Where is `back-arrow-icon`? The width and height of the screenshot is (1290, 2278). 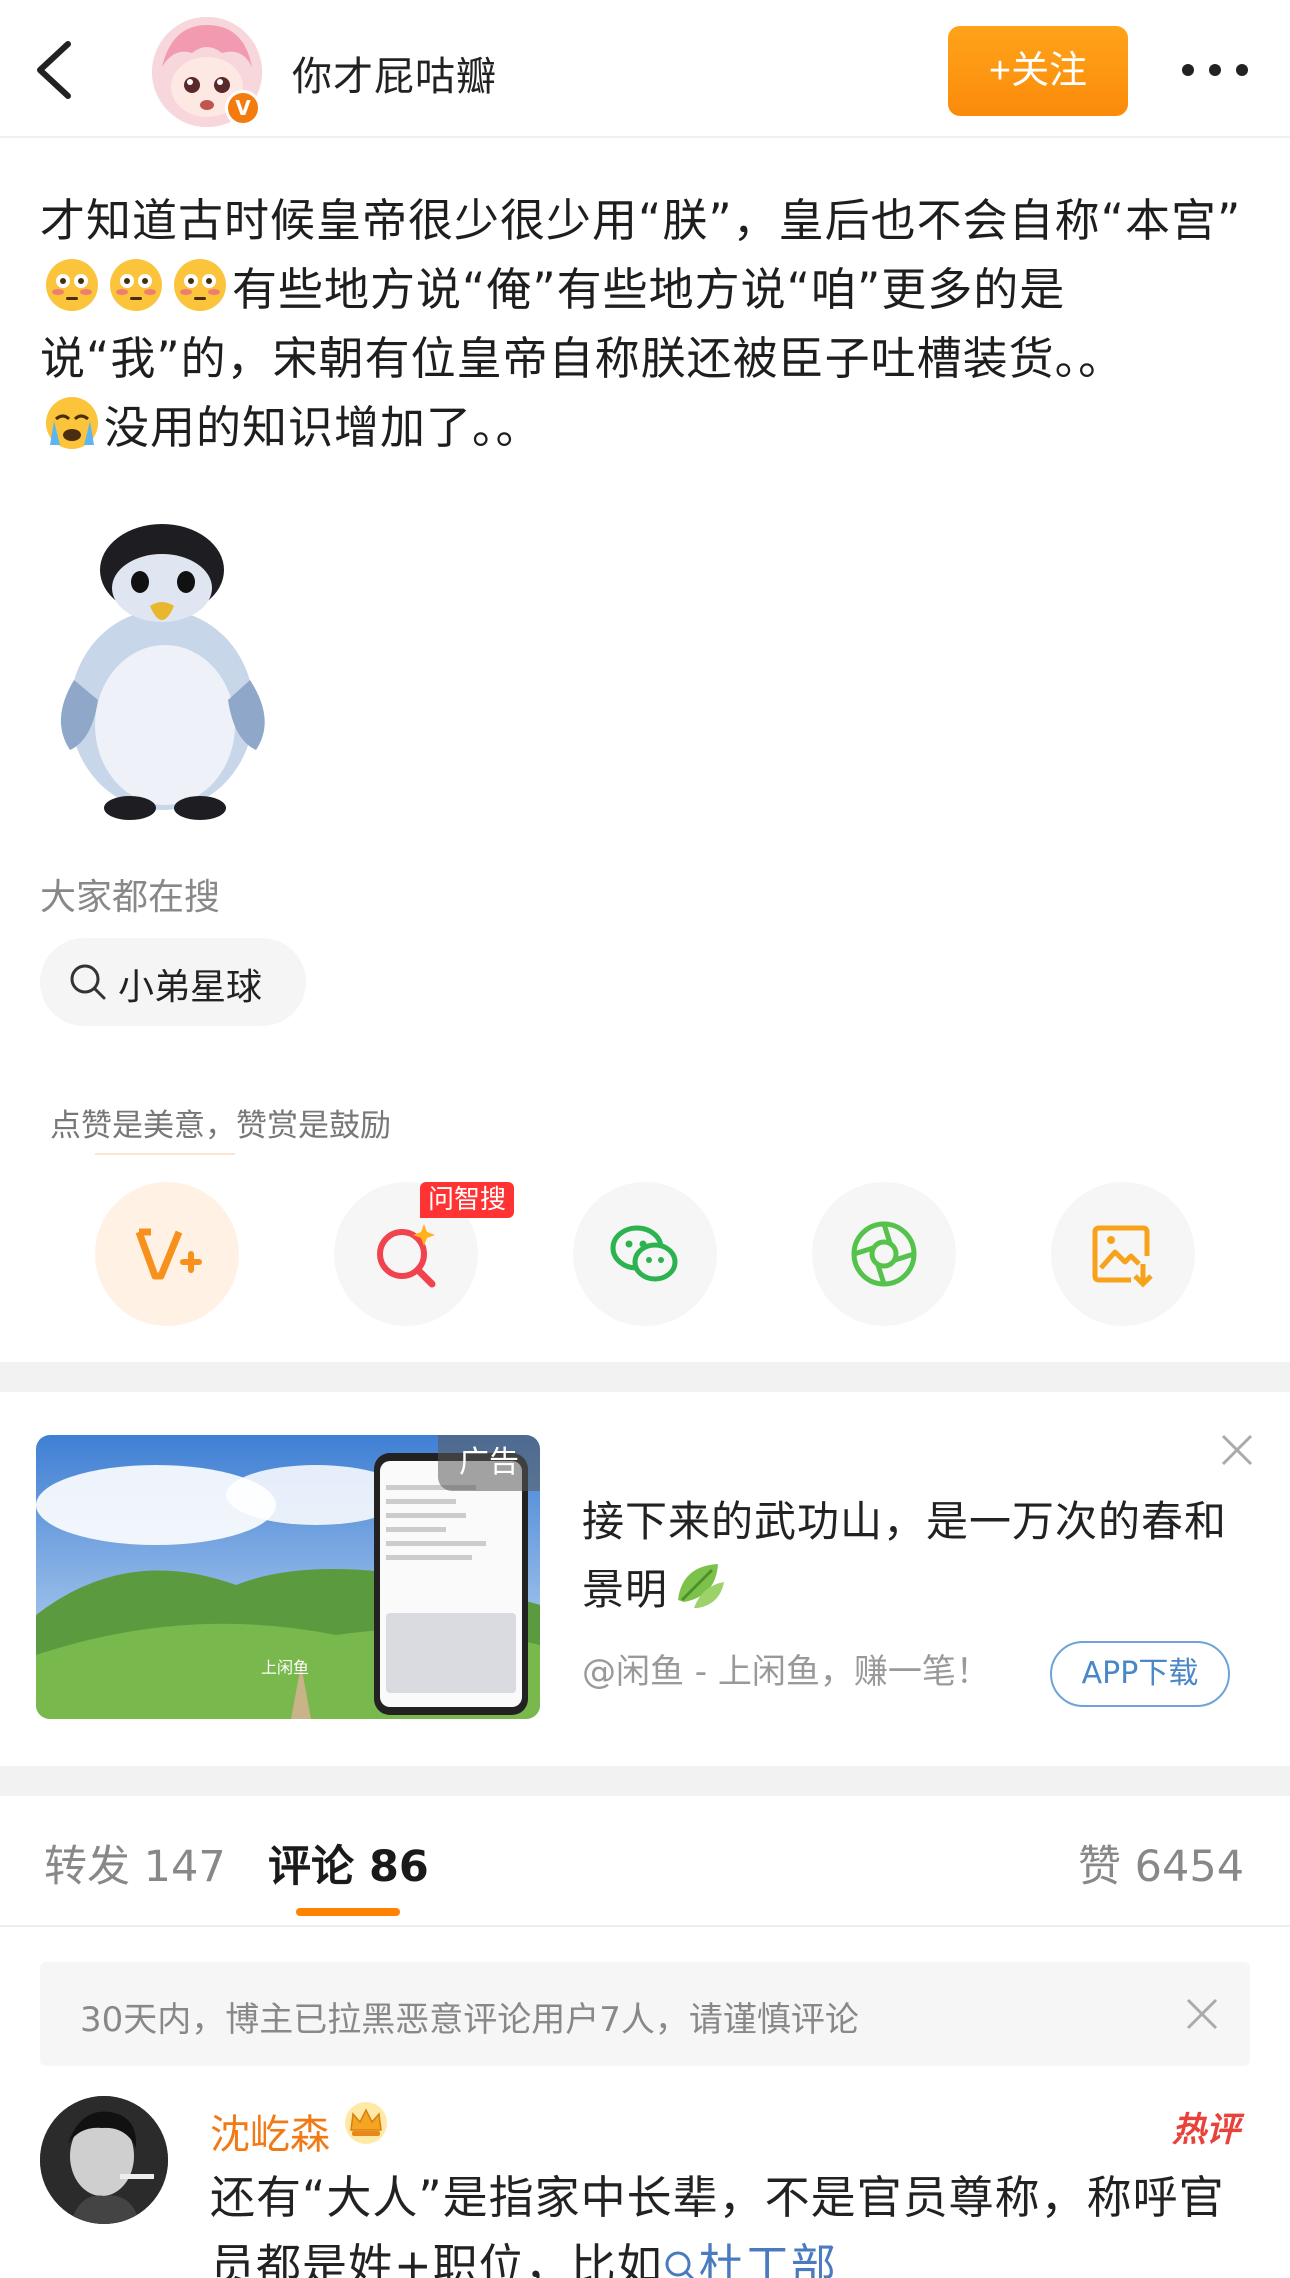 back-arrow-icon is located at coordinates (55, 70).